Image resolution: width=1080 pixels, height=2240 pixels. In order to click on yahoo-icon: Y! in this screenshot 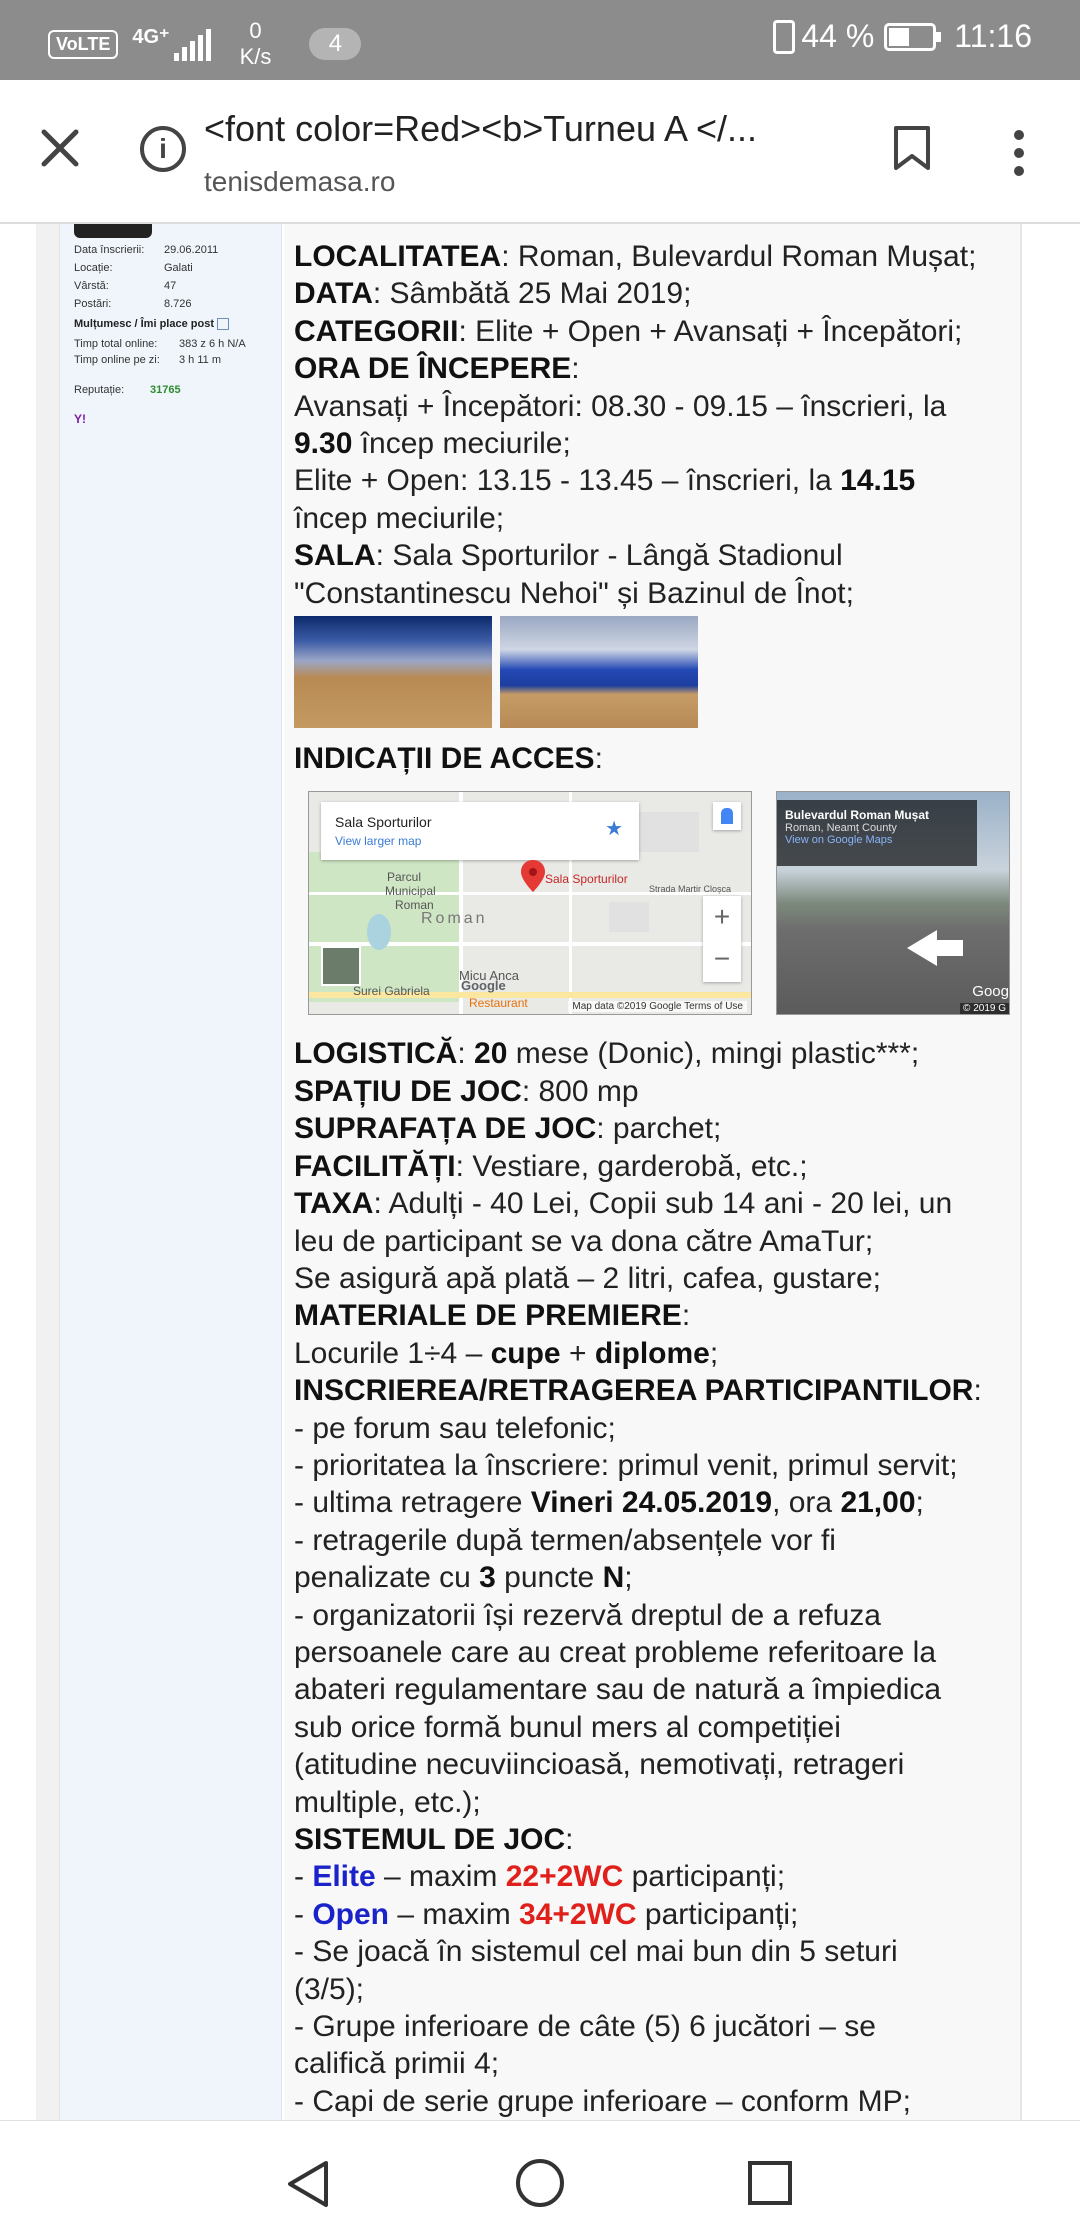, I will do `click(80, 419)`.